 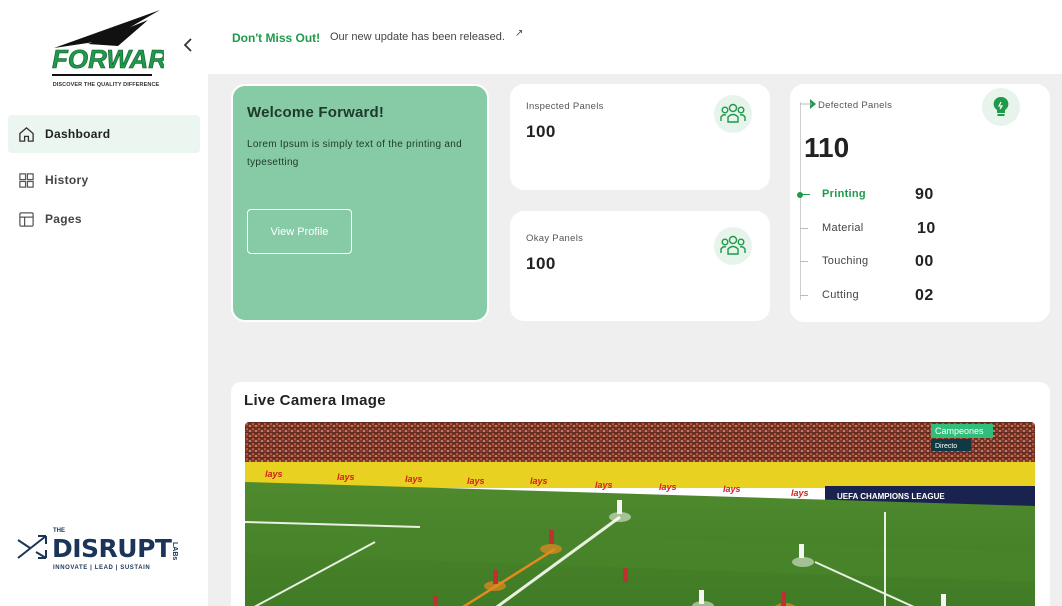 I want to click on defect-name: Touching, so click(x=845, y=261).